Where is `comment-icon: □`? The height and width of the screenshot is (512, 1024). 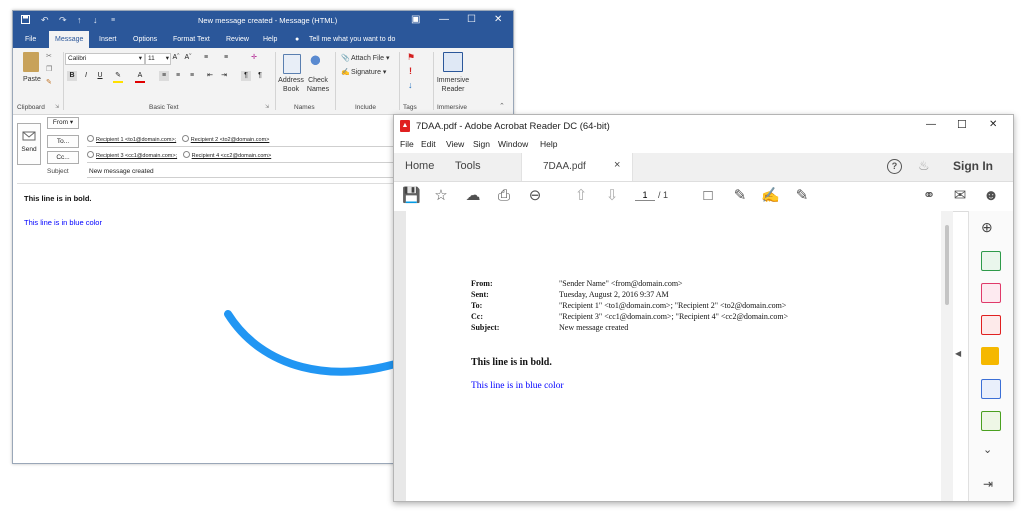
comment-icon: □ is located at coordinates (708, 196).